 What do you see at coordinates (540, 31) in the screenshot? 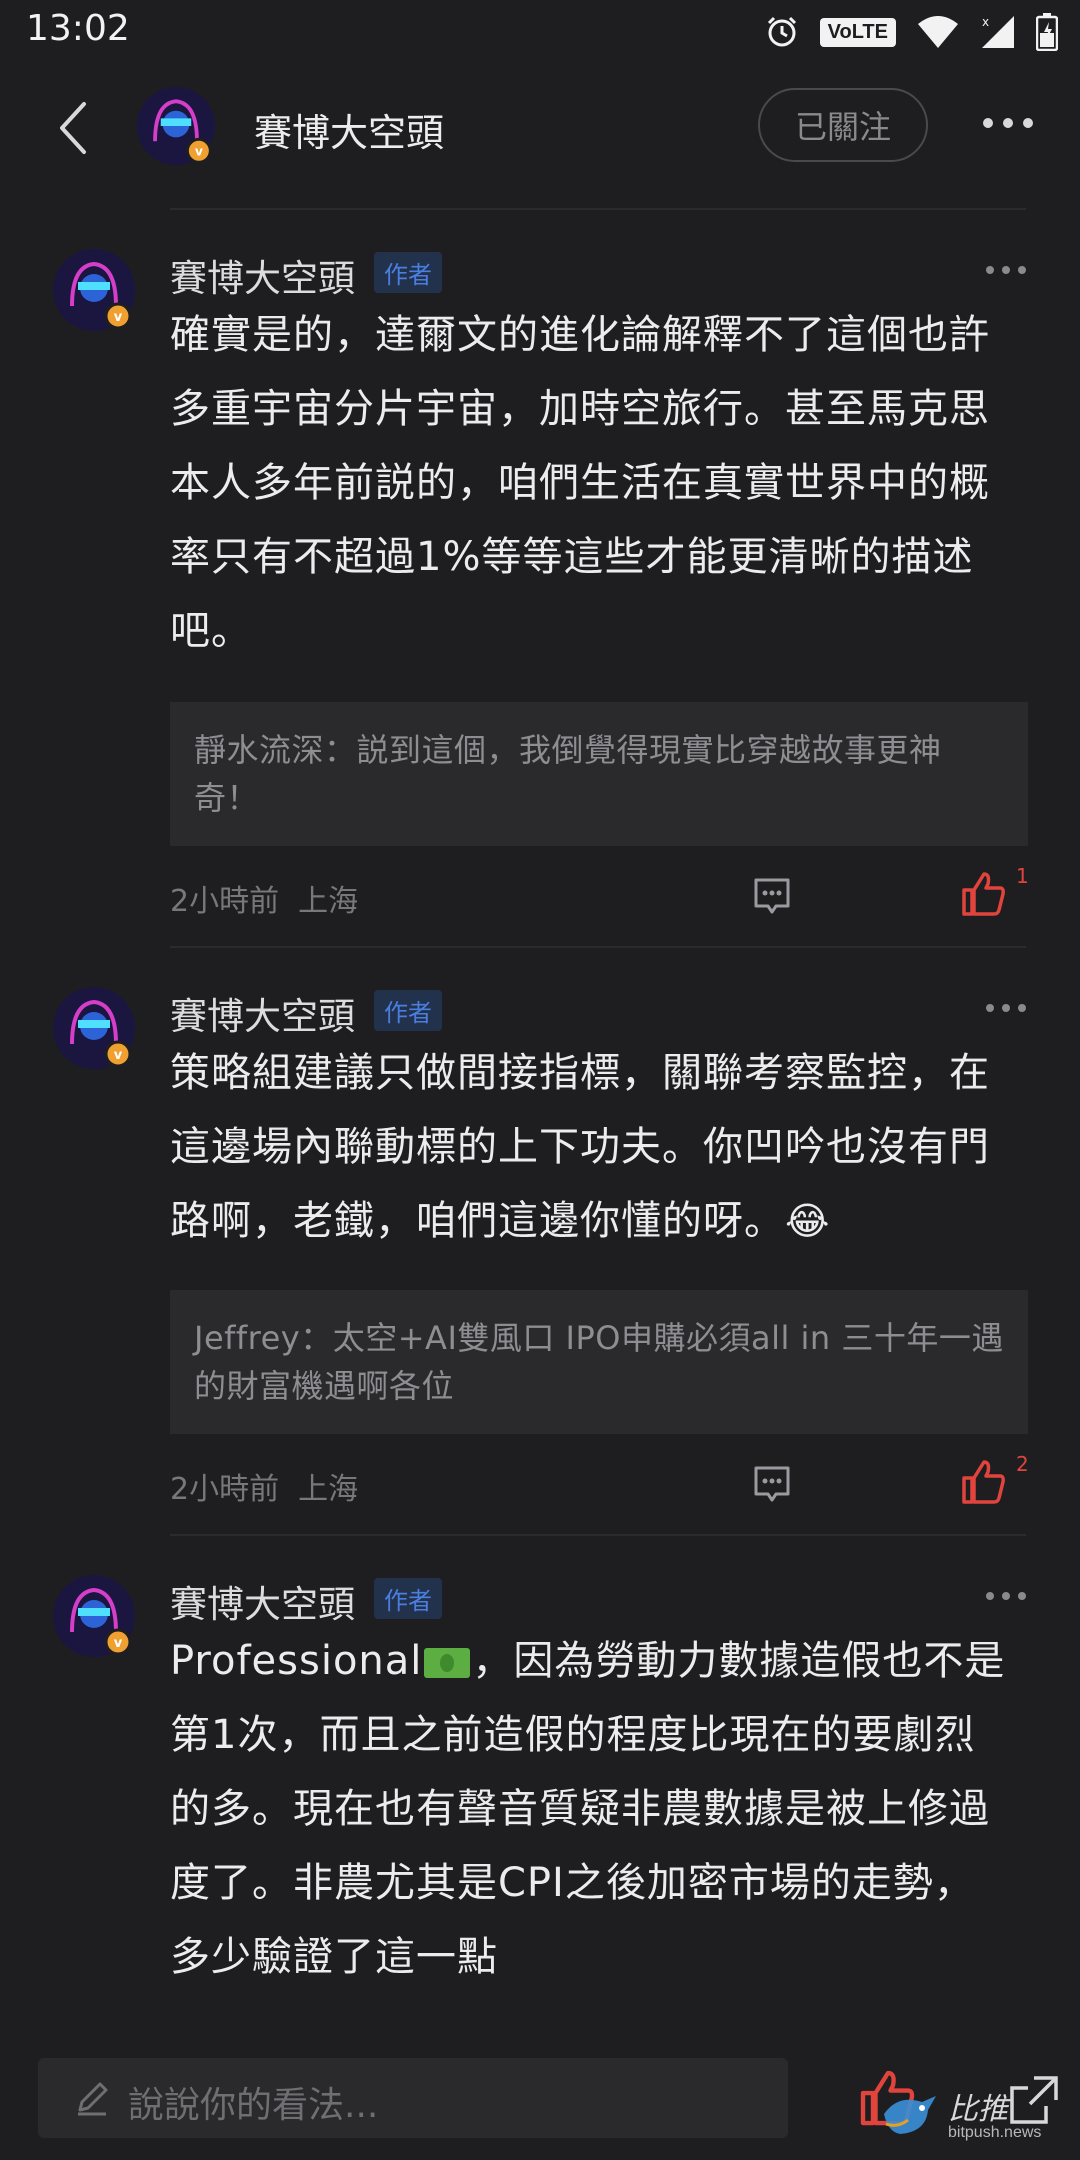
I see `status-bar: 13:02 VoLTE x` at bounding box center [540, 31].